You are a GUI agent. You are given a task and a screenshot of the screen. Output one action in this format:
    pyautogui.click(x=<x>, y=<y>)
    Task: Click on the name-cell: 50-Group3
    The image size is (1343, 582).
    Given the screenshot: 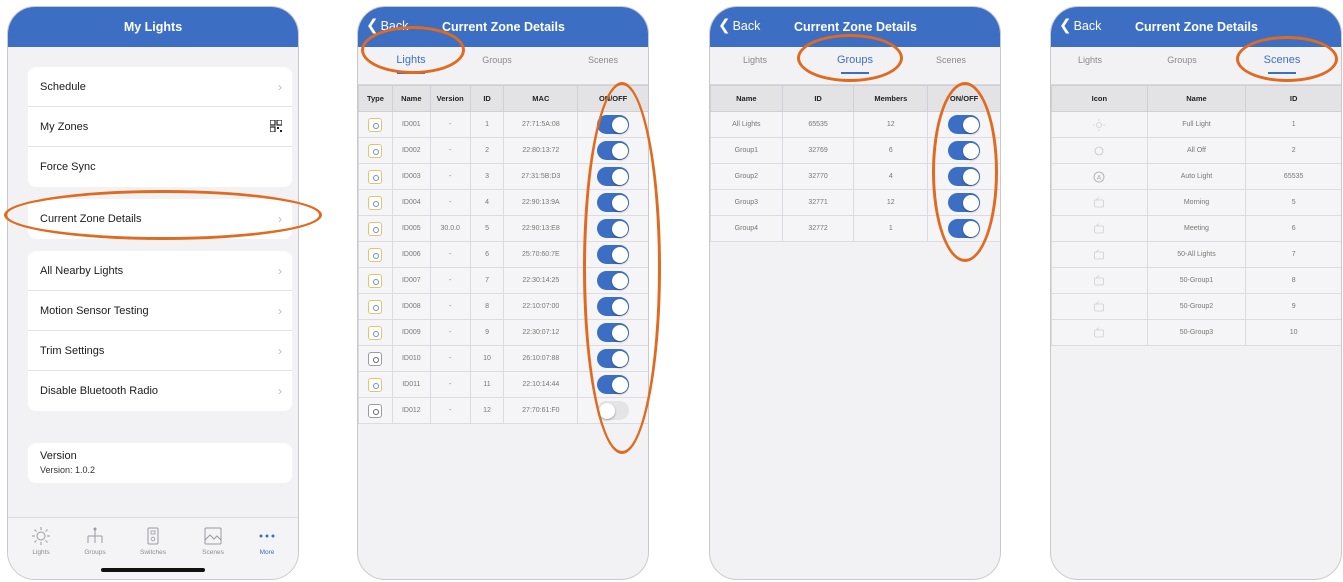 What is the action you would take?
    pyautogui.click(x=1196, y=332)
    